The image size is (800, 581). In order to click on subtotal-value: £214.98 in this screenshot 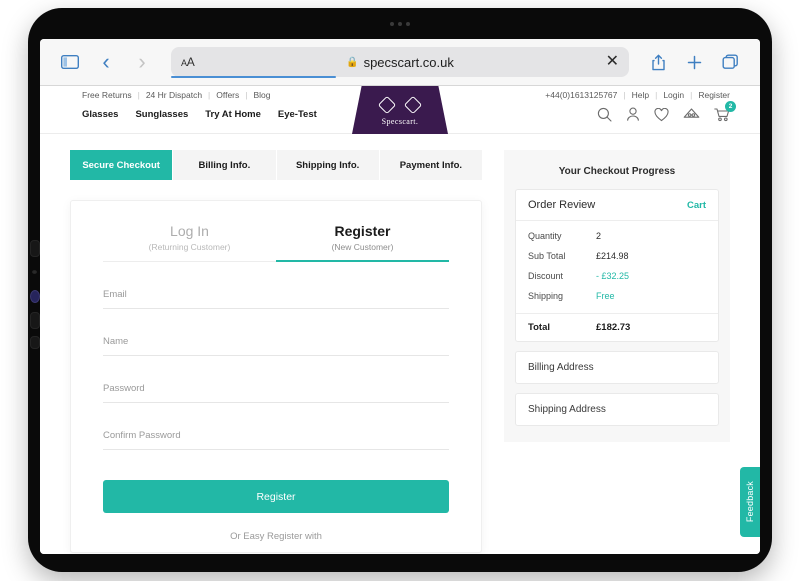, I will do `click(612, 256)`.